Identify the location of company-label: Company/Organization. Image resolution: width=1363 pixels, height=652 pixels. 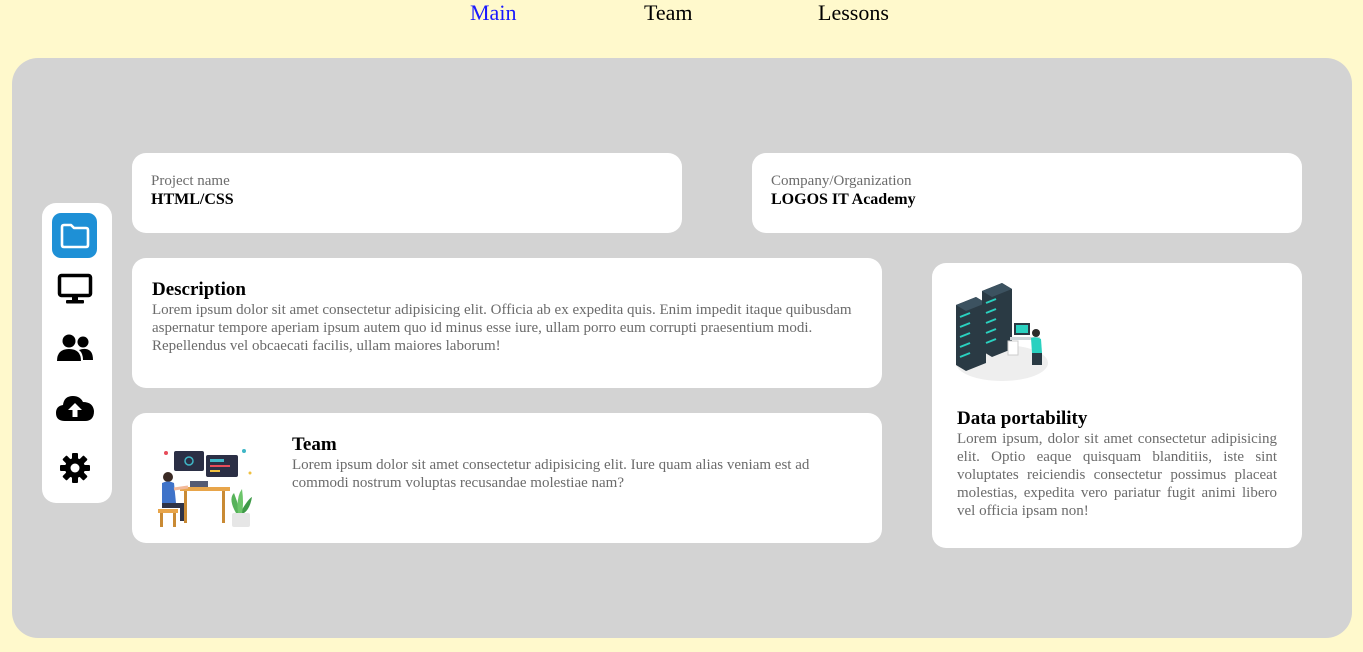
(841, 181).